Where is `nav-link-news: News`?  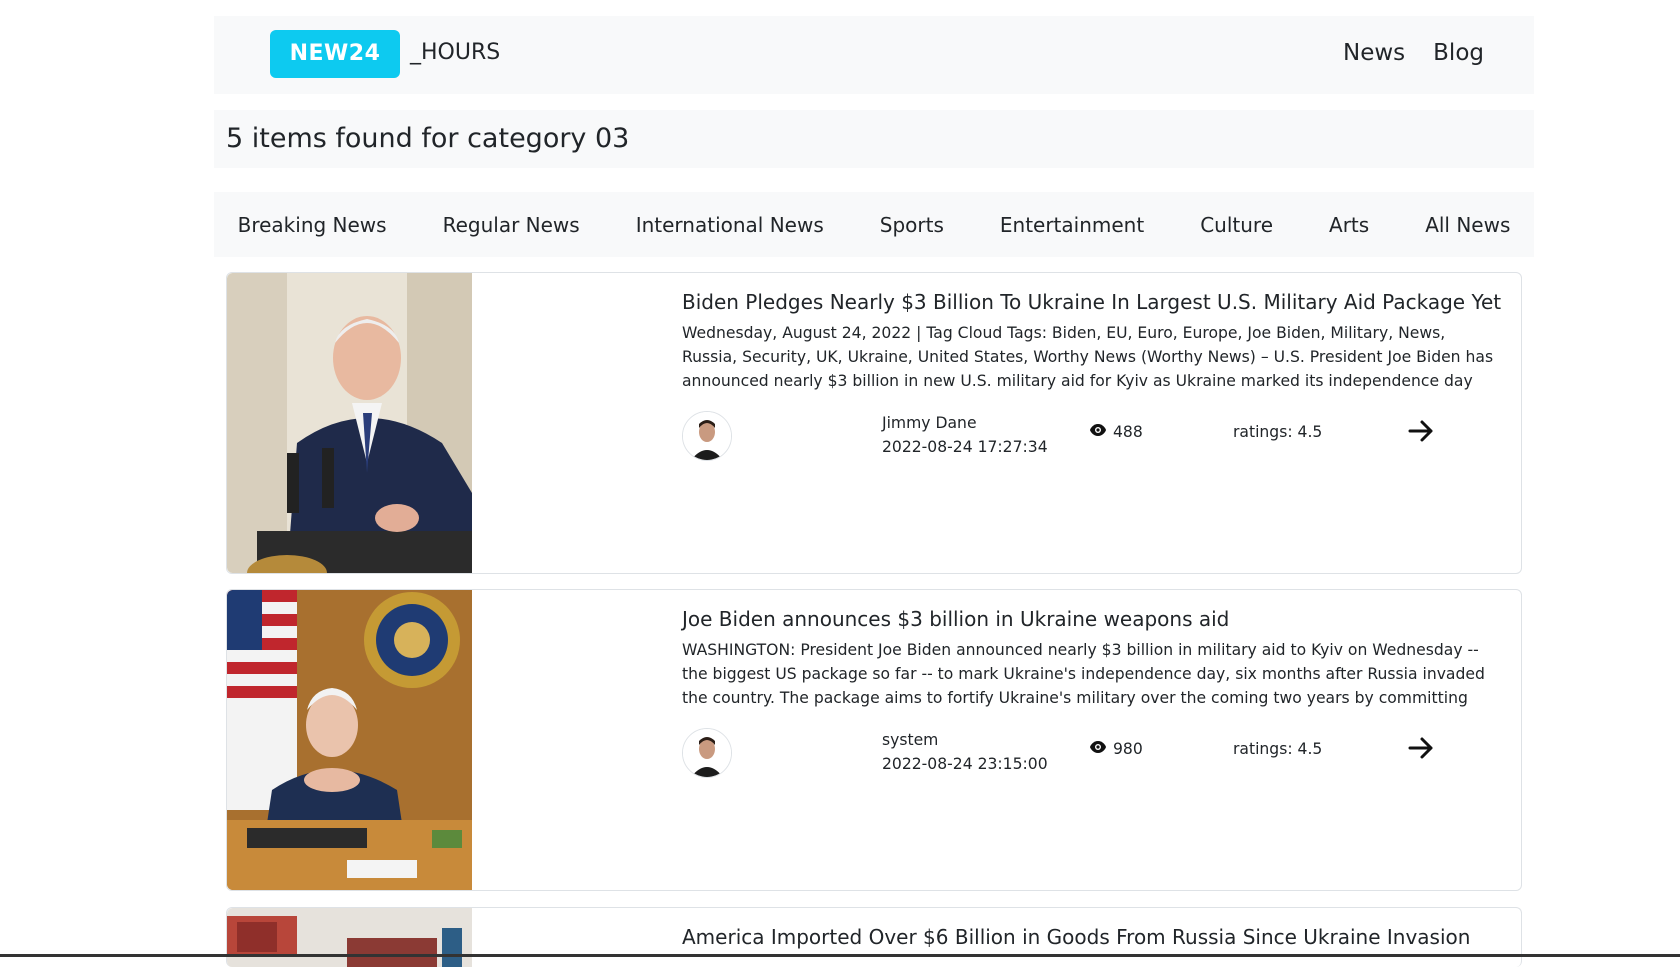 nav-link-news: News is located at coordinates (1374, 53).